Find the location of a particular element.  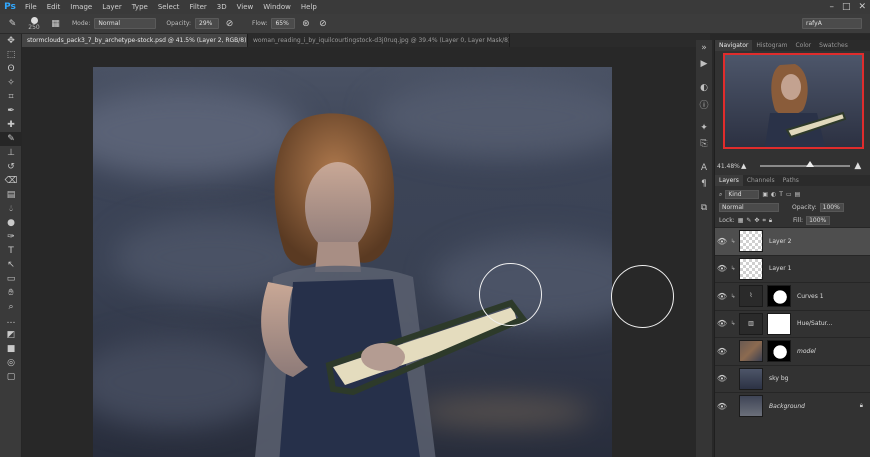

layer-row: 👁︎ Background 🔒︎ is located at coordinates (792, 406).